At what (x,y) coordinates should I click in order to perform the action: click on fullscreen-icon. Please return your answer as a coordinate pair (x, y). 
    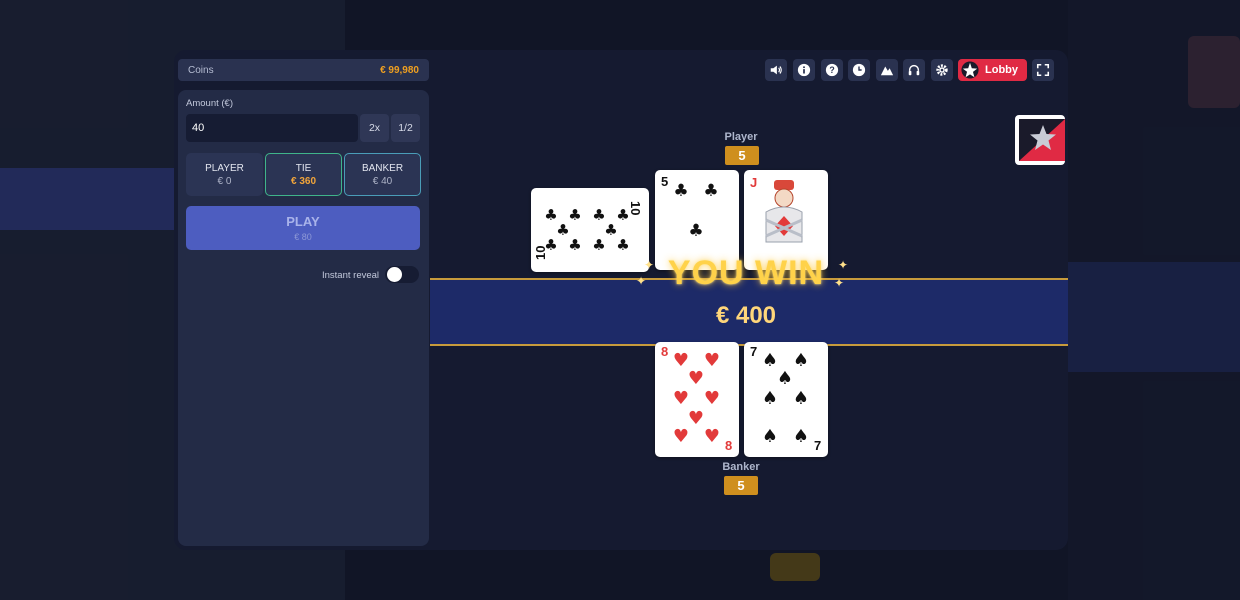
    Looking at the image, I should click on (1043, 70).